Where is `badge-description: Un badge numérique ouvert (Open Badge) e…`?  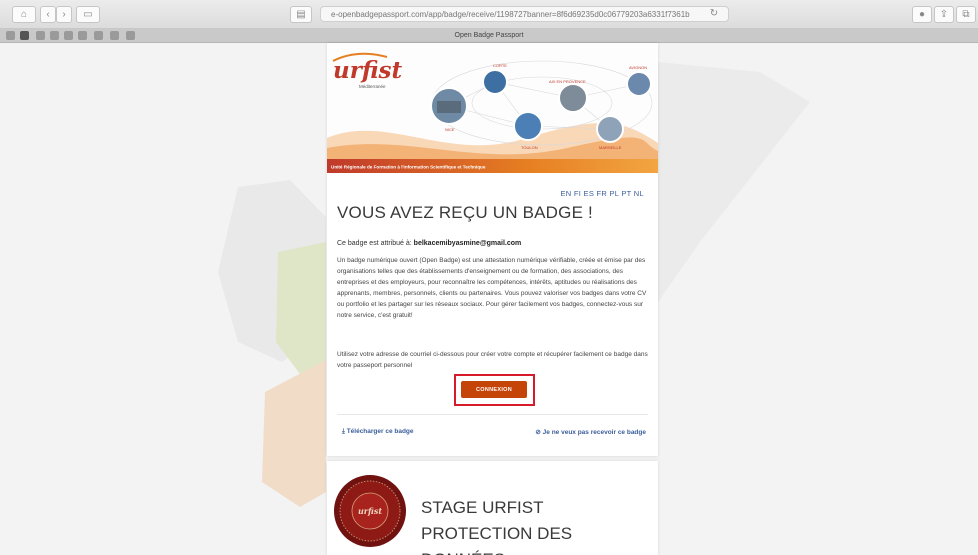
badge-description: Un badge numérique ouvert (Open Badge) e… is located at coordinates (492, 288).